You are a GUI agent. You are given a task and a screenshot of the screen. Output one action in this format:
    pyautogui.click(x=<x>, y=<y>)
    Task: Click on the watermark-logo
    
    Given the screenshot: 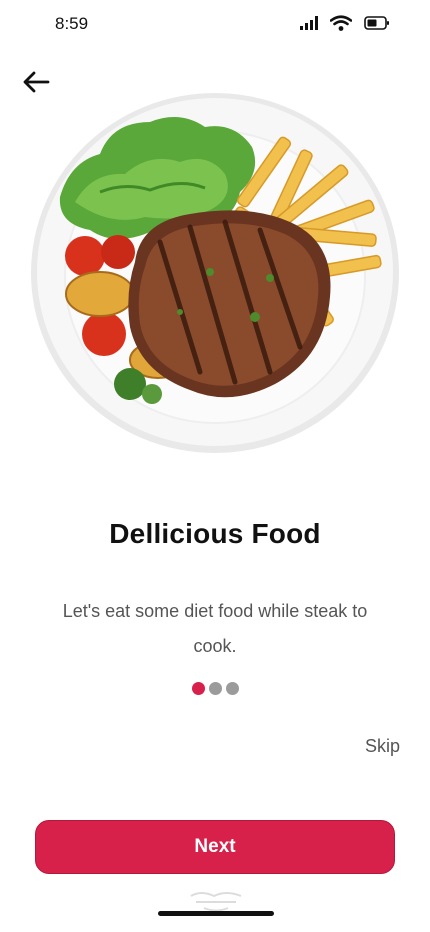 What is the action you would take?
    pyautogui.click(x=216, y=902)
    